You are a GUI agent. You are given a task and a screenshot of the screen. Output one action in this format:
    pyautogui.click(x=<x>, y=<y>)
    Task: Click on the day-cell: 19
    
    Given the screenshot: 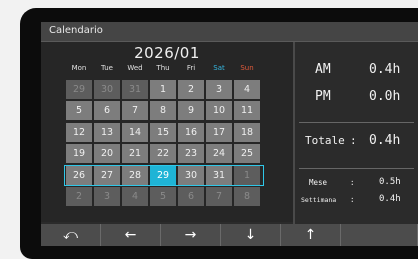 What is the action you would take?
    pyautogui.click(x=79, y=154)
    